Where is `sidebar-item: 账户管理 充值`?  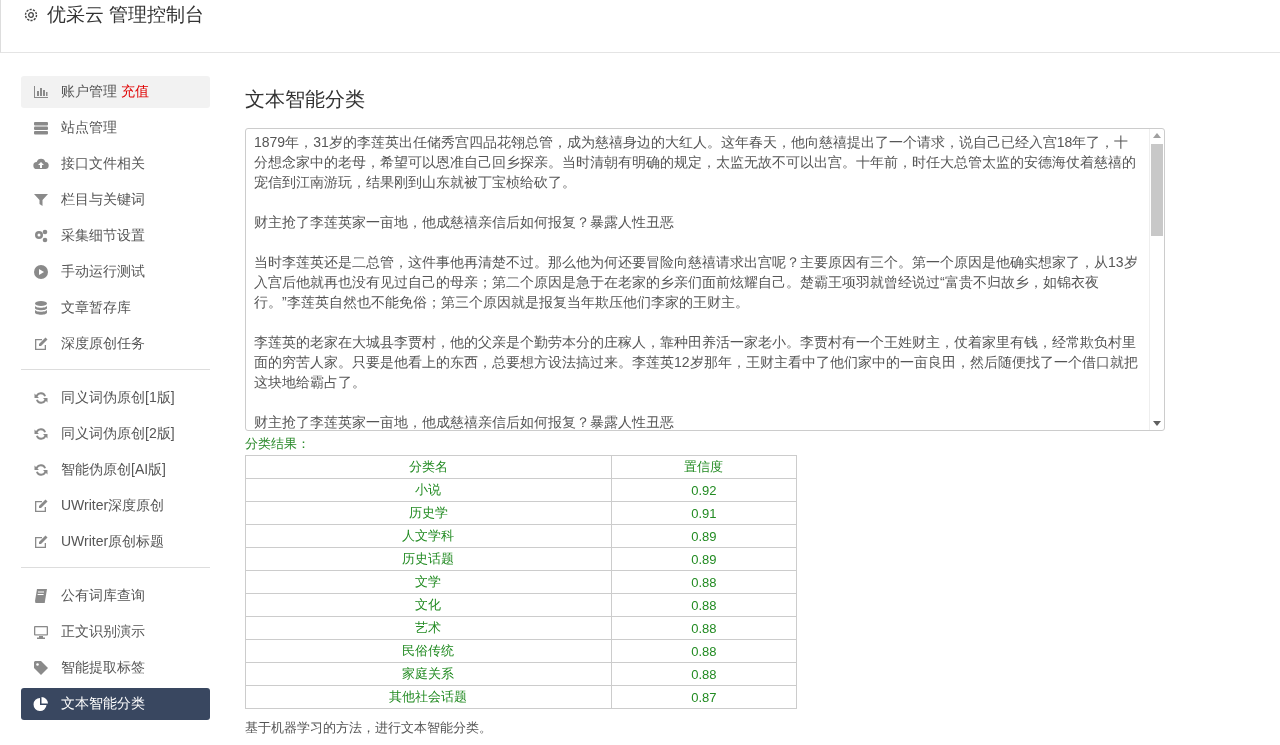 sidebar-item: 账户管理 充值 is located at coordinates (115, 92).